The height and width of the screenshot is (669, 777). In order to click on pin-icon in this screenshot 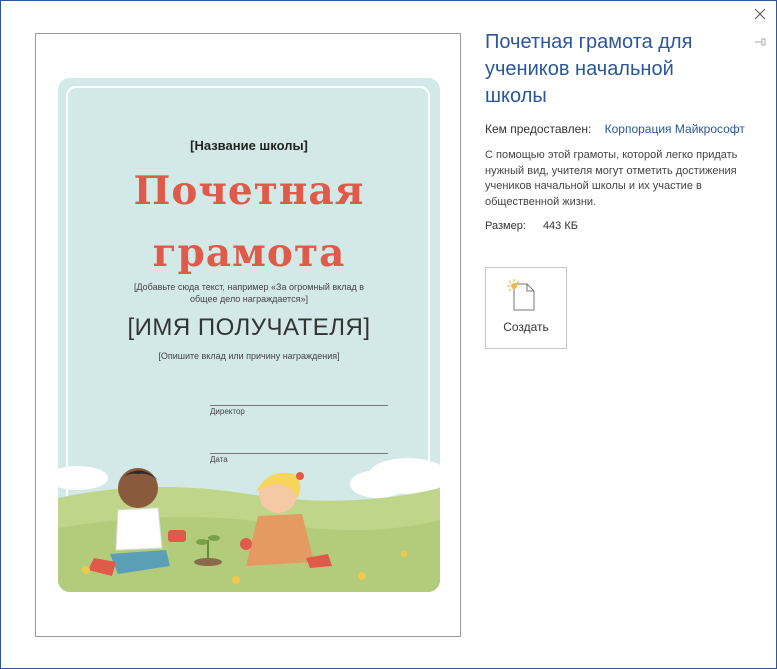, I will do `click(760, 42)`.